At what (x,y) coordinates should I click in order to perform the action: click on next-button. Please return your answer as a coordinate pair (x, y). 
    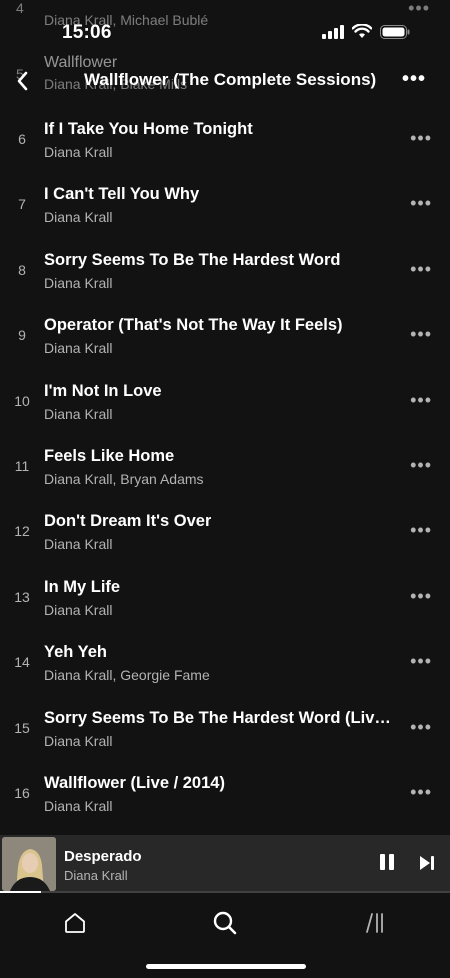
    Looking at the image, I should click on (427, 865).